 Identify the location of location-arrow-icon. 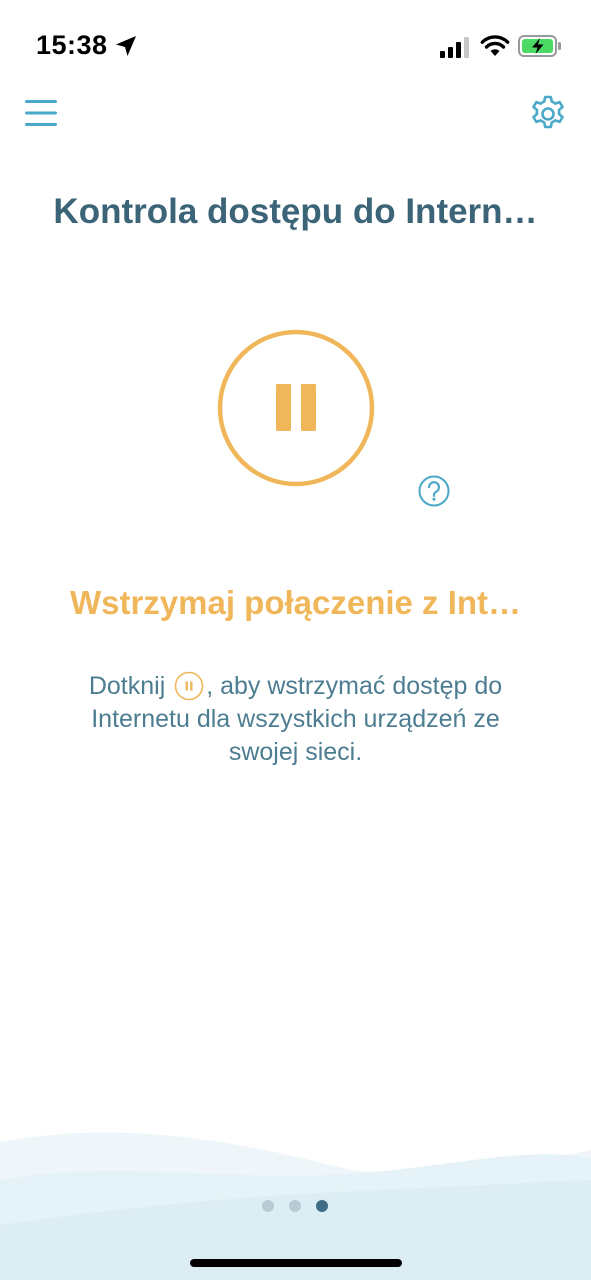
(126, 46).